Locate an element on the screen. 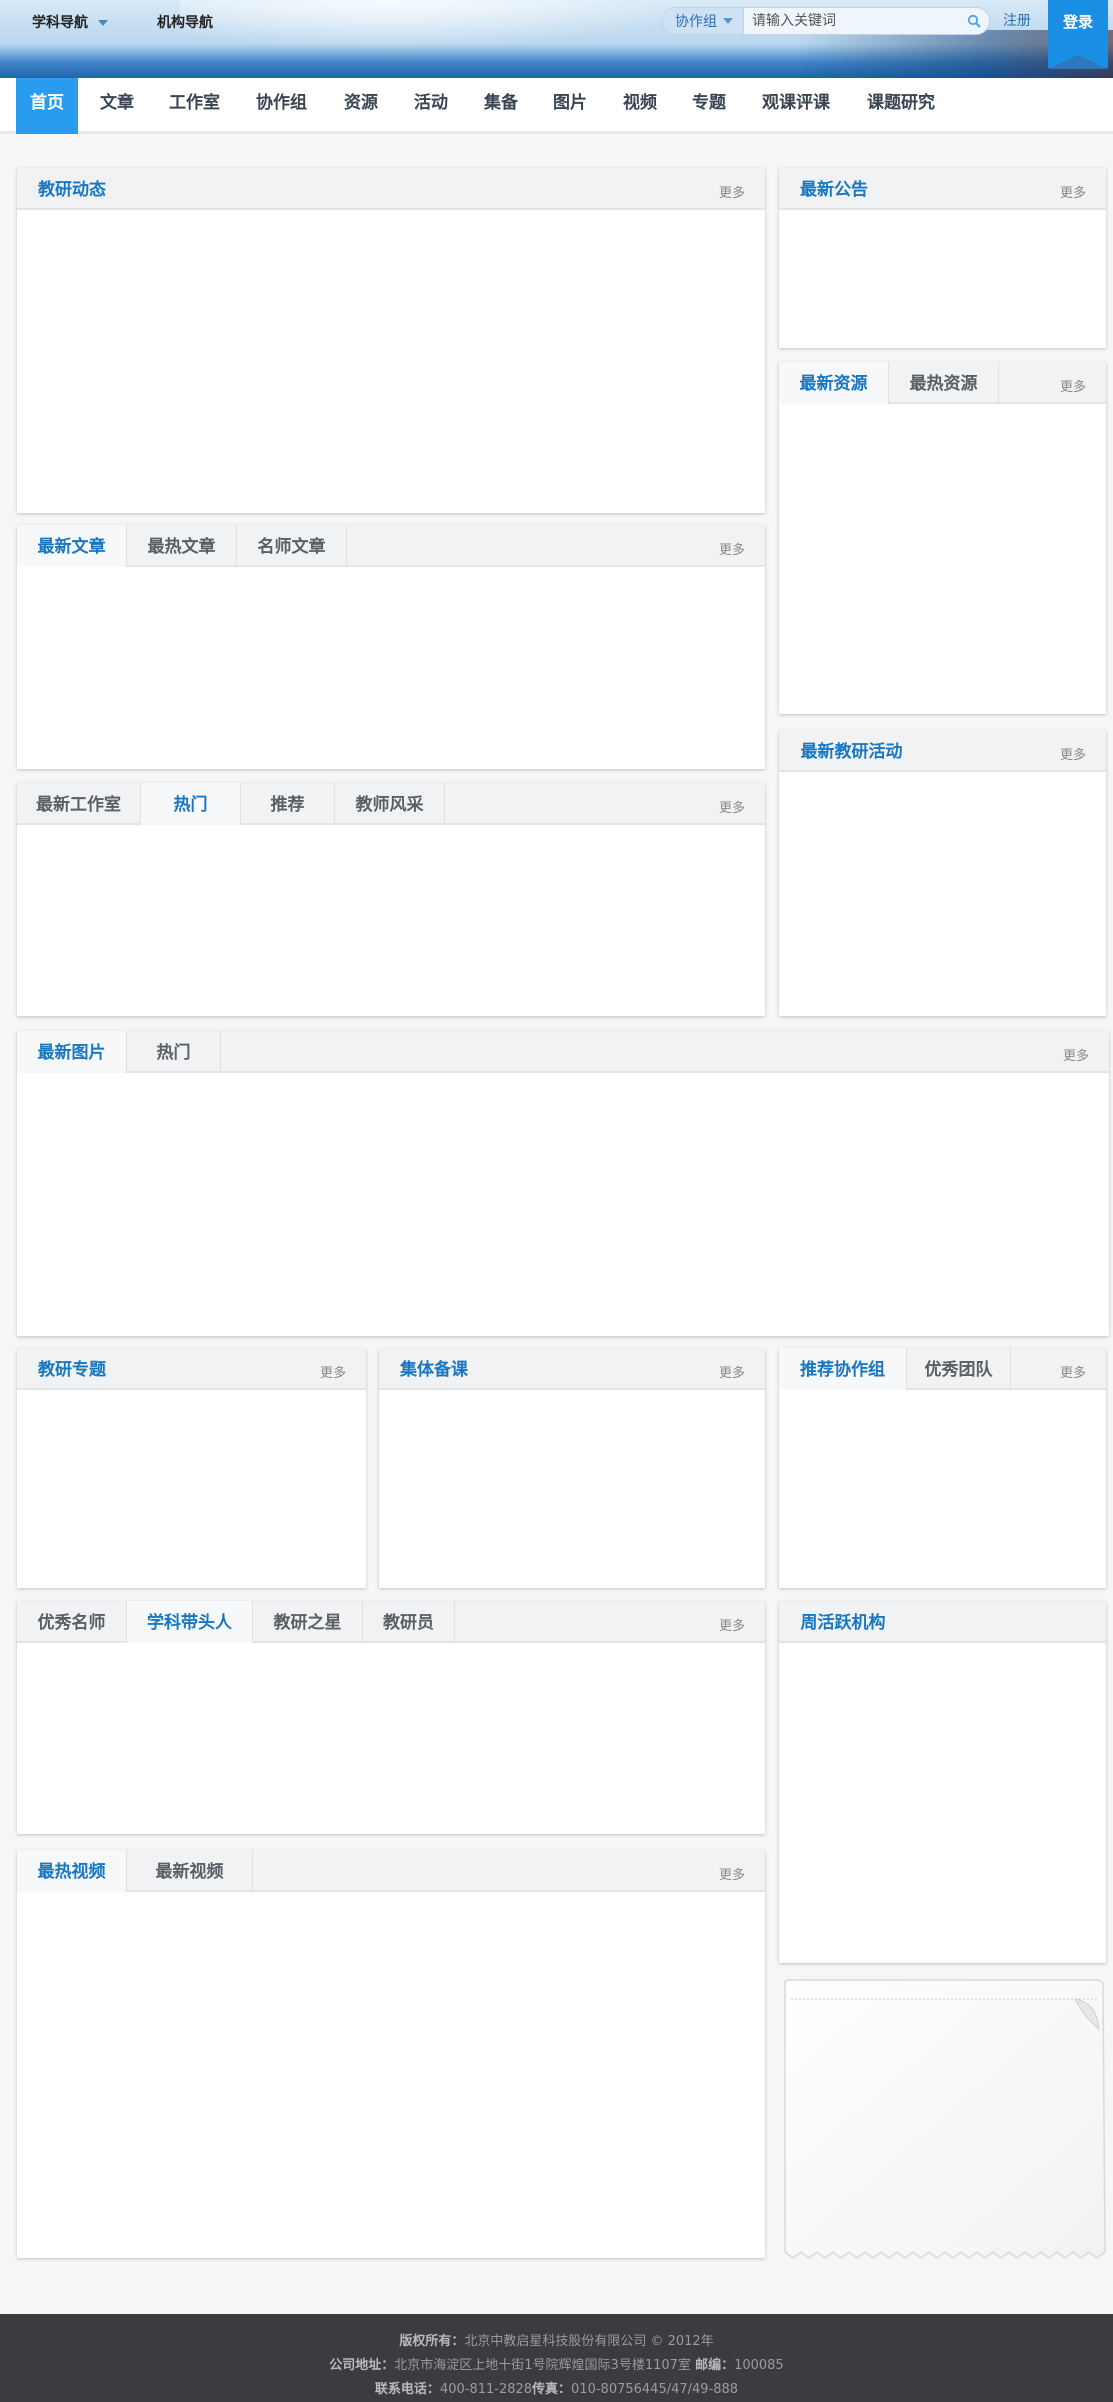 This screenshot has height=2402, width=1113. tab-hot-resources: 最热资源 is located at coordinates (944, 383).